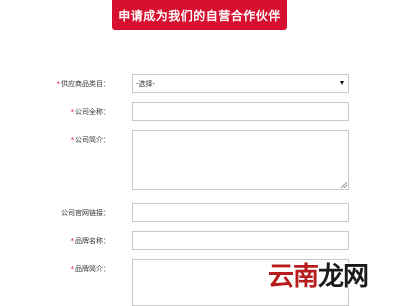 Image resolution: width=400 pixels, height=306 pixels. Describe the element at coordinates (90, 112) in the screenshot. I see `company-name-label: *公司全称：` at that location.